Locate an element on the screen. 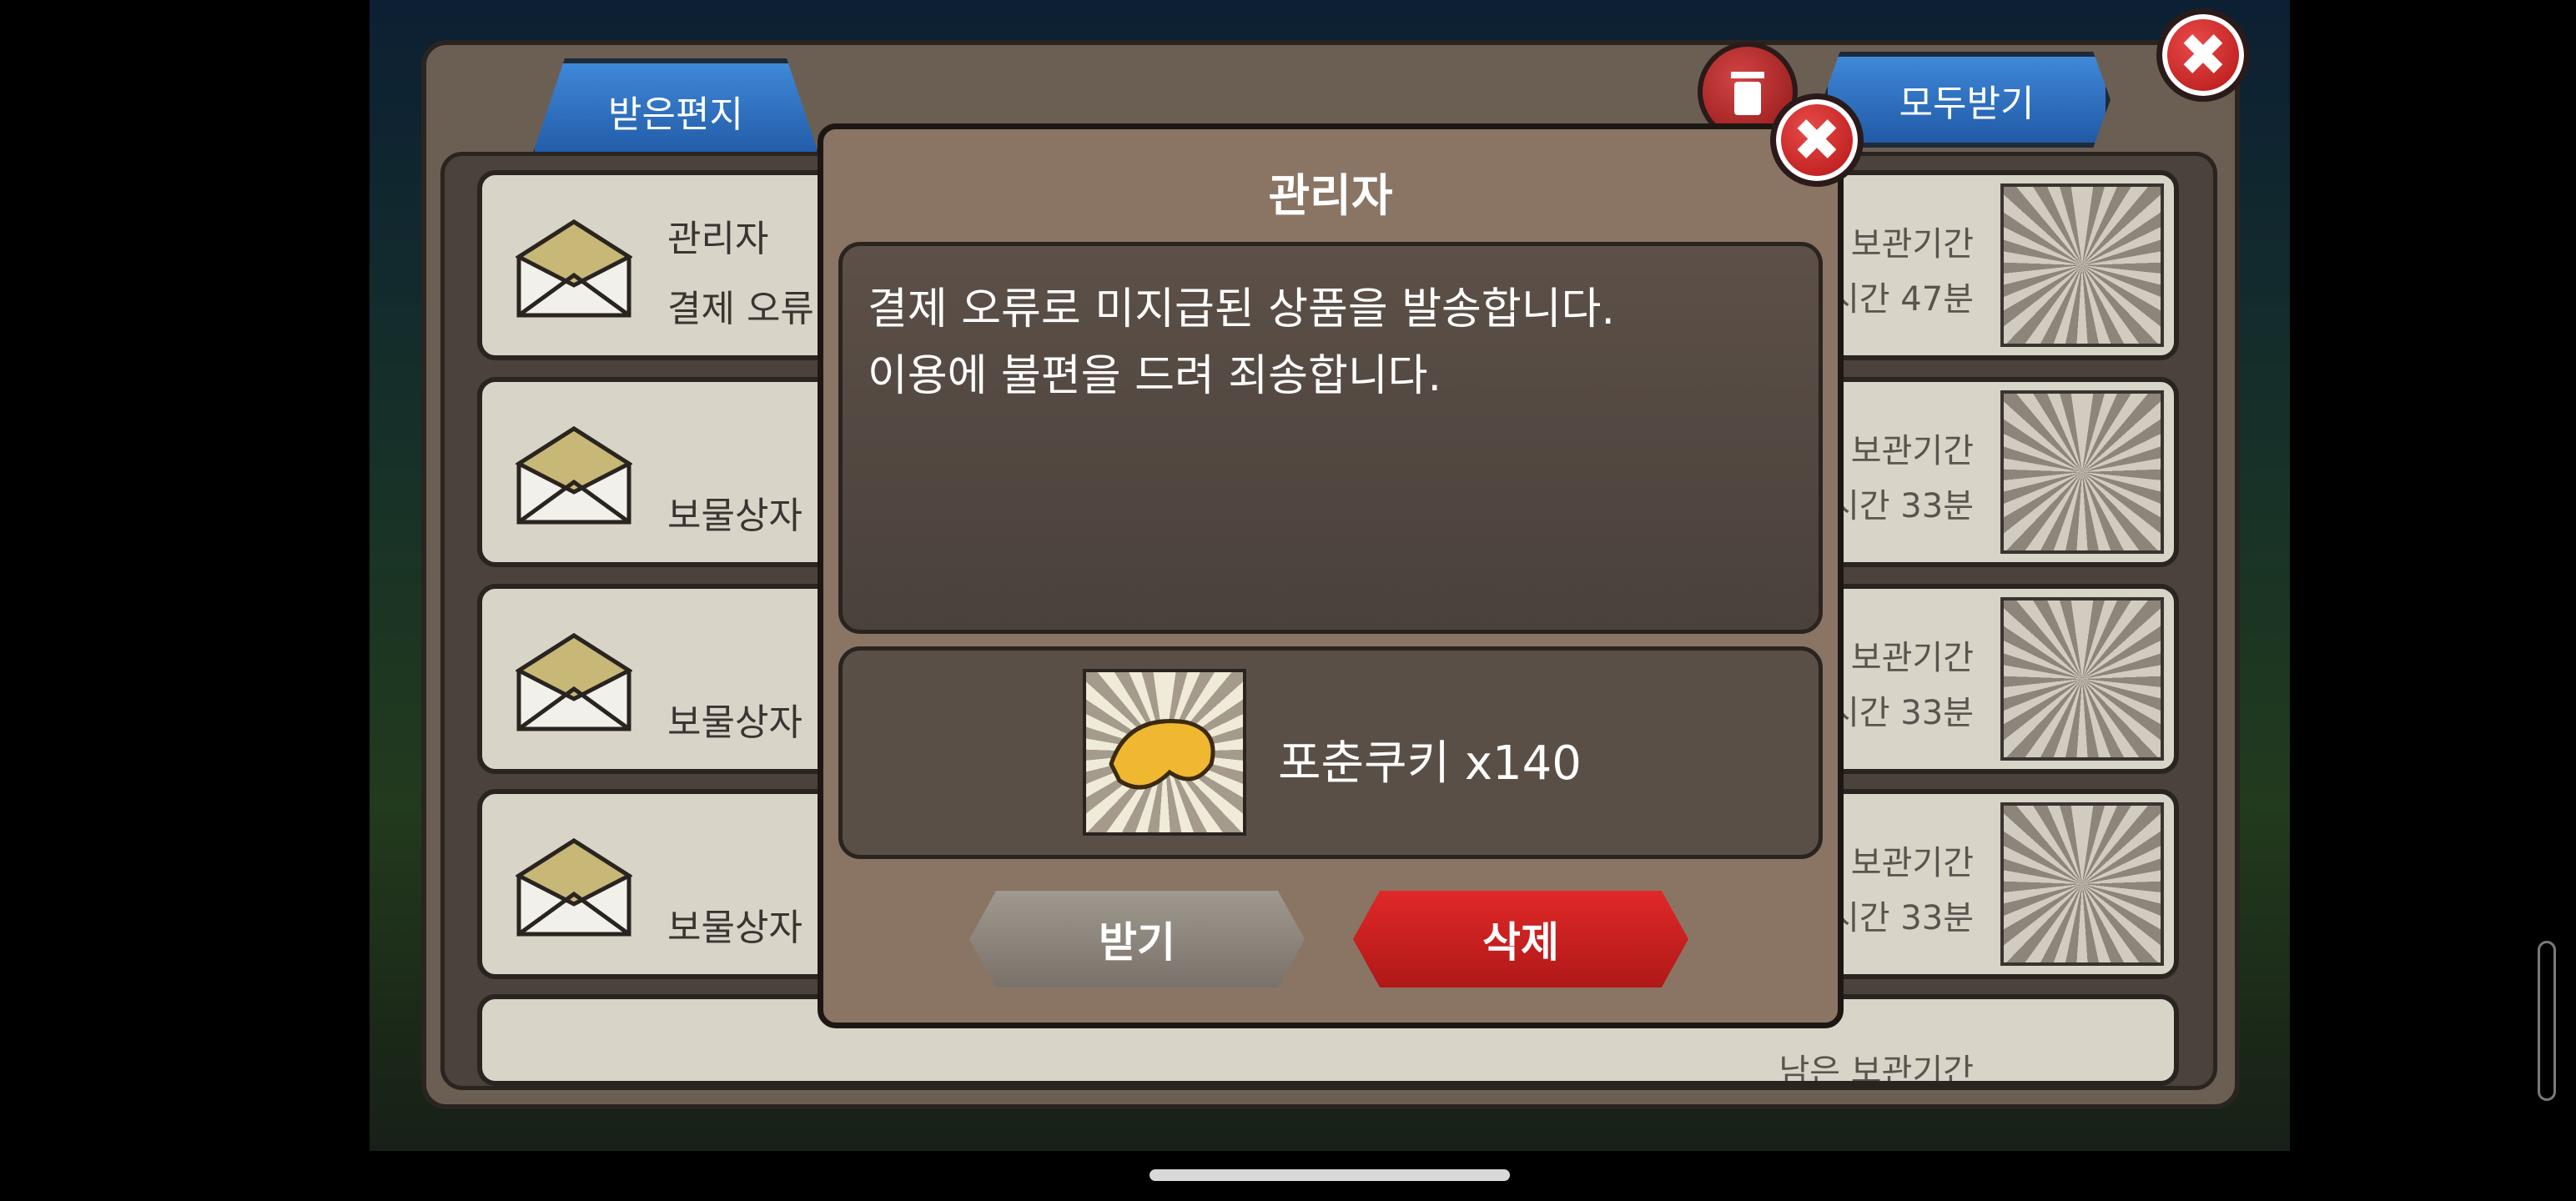 This screenshot has height=1201, width=2576. message-text-line2: 이용에 불편을 드려 죄송합니다. is located at coordinates (1155, 376).